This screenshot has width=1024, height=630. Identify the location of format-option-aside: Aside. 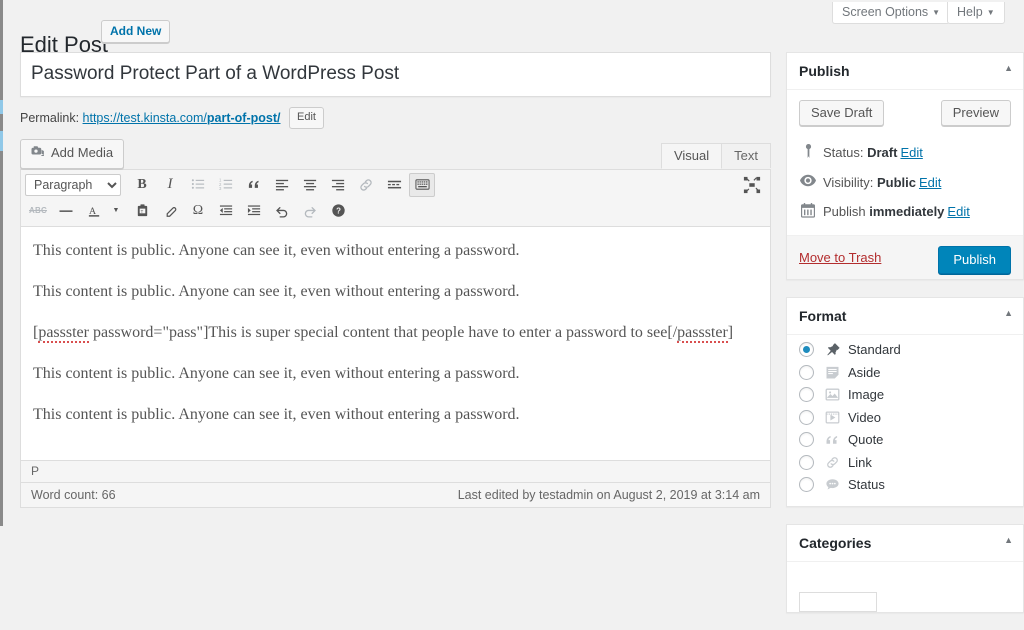
(905, 372).